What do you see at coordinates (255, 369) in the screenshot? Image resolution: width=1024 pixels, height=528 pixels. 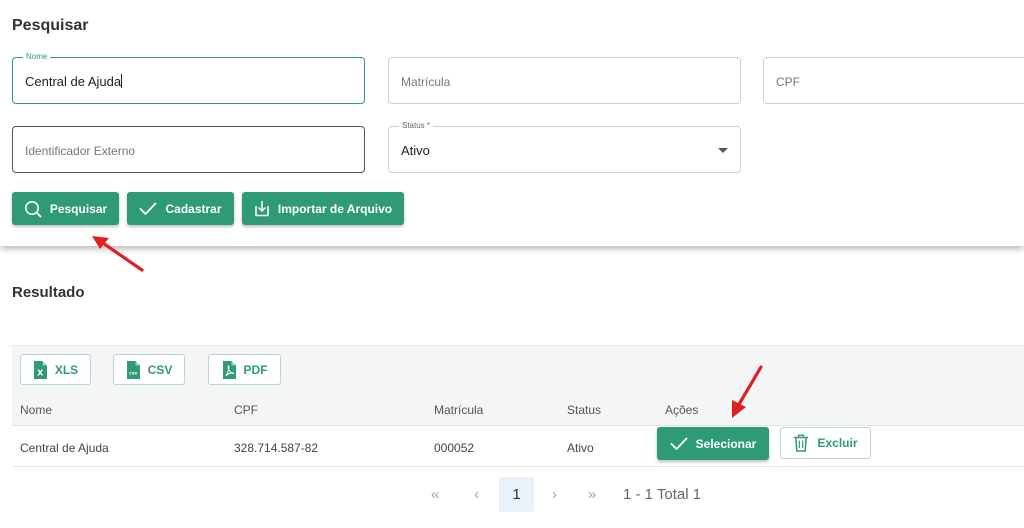 I see `export-pdf-label: PDF` at bounding box center [255, 369].